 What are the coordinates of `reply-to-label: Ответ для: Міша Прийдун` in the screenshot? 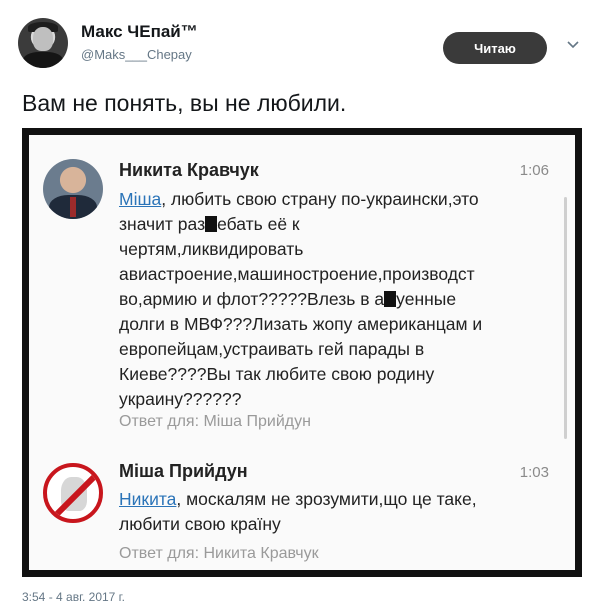 It's located at (215, 422).